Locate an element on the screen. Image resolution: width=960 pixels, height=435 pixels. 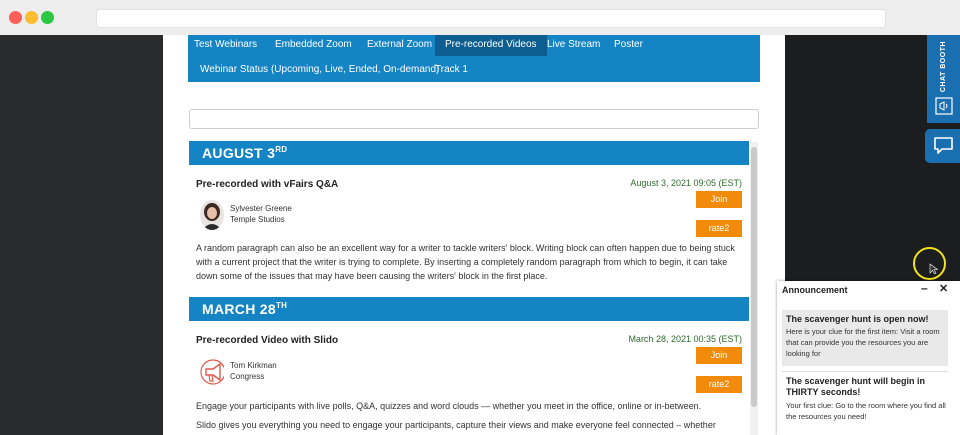
browser-chrome is located at coordinates (480, 18).